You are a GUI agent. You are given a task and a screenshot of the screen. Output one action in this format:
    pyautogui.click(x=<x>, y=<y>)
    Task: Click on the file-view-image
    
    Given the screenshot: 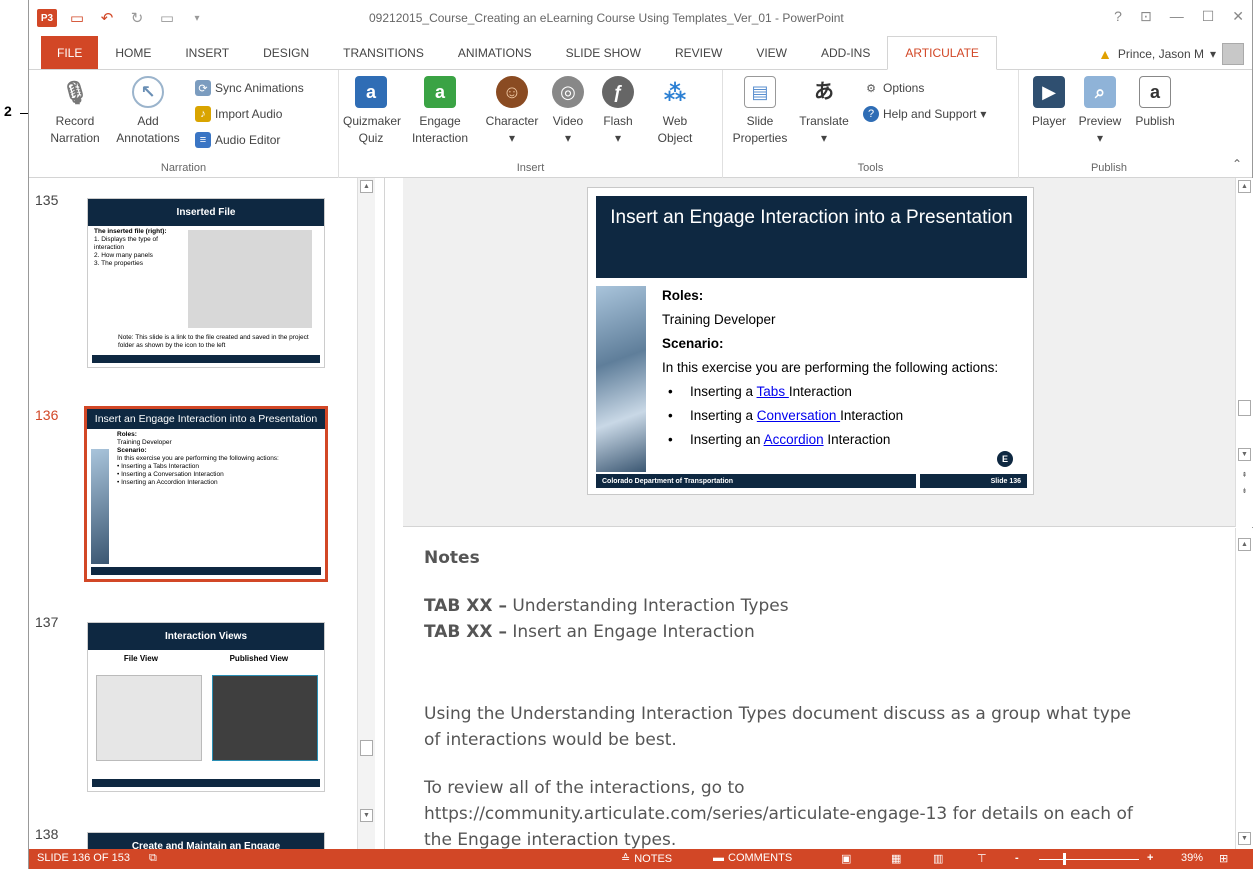 What is the action you would take?
    pyautogui.click(x=149, y=718)
    